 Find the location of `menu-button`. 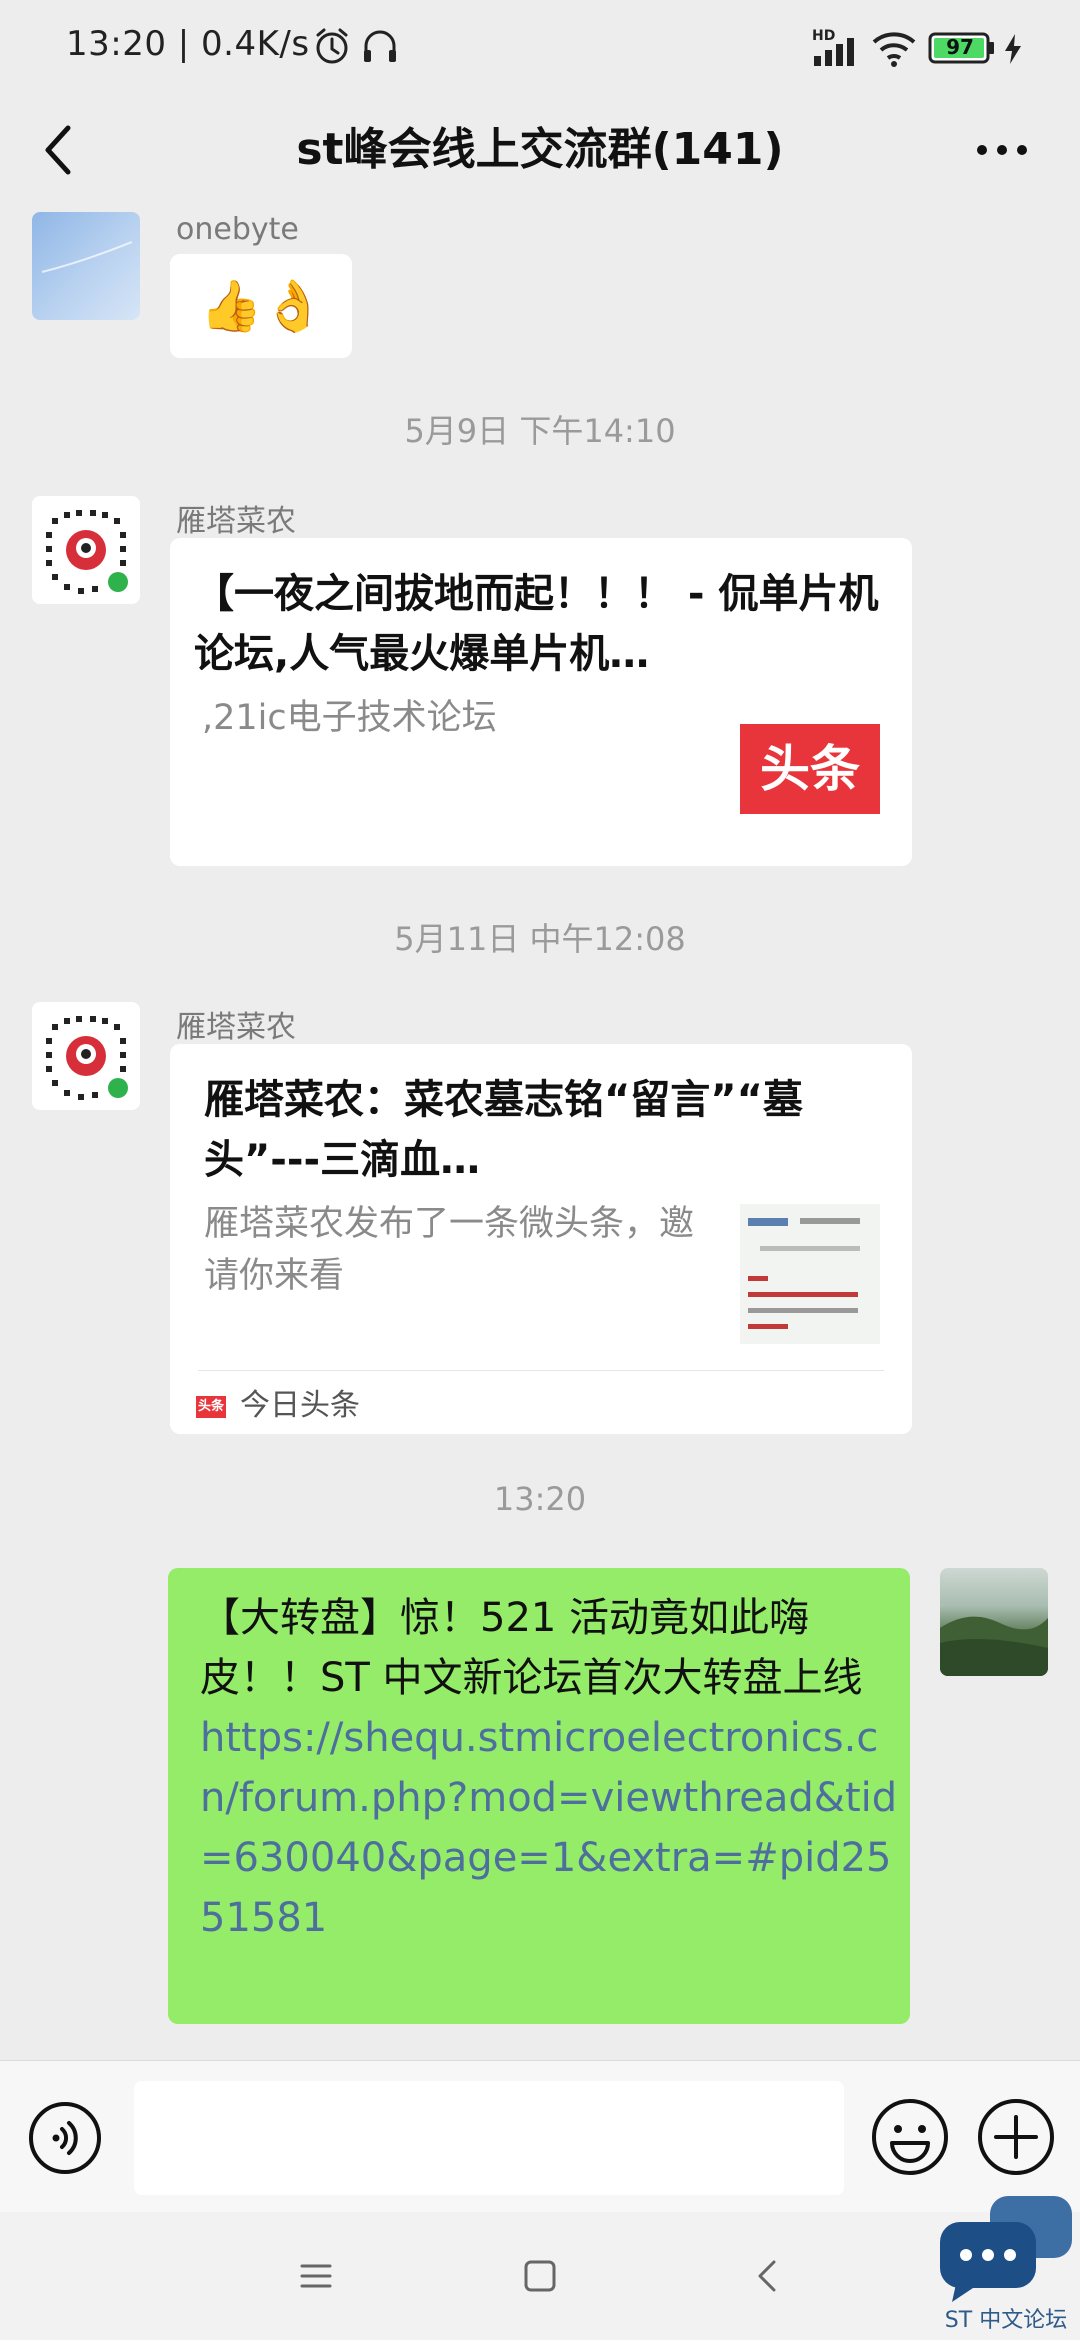

menu-button is located at coordinates (316, 2276).